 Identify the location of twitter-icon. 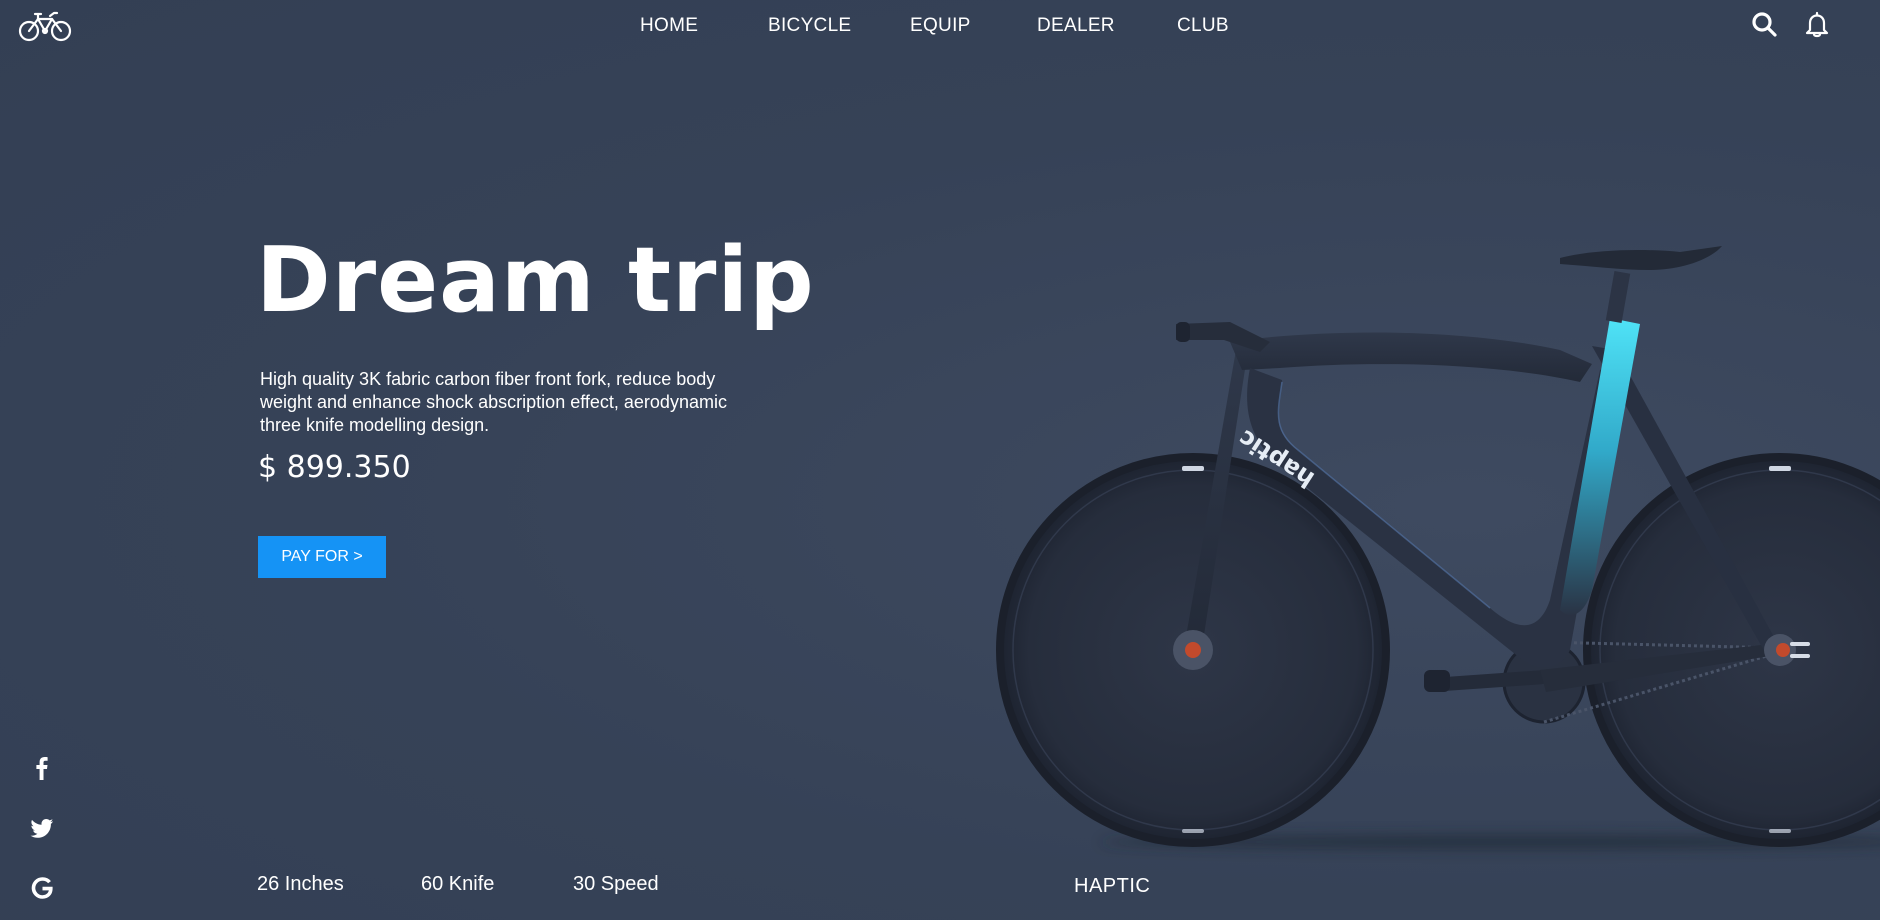
(42, 828).